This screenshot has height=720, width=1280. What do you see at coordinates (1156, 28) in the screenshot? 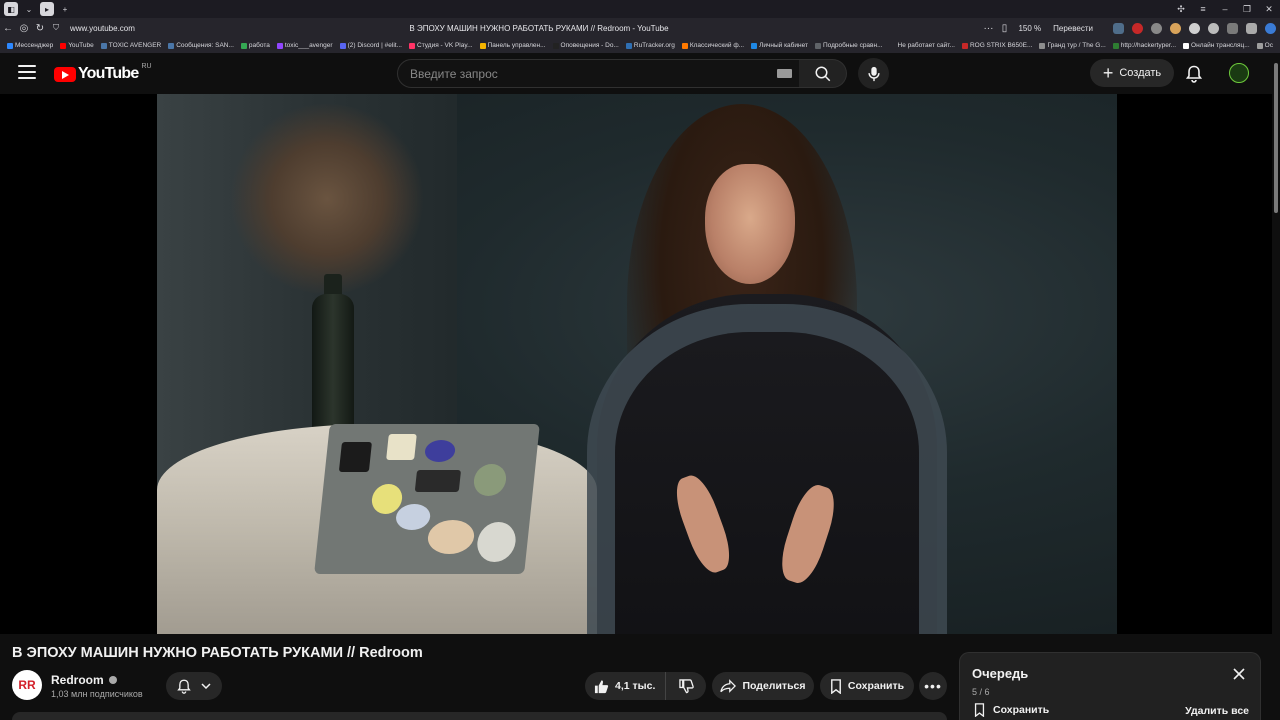
I see `extension-vpn-icon` at bounding box center [1156, 28].